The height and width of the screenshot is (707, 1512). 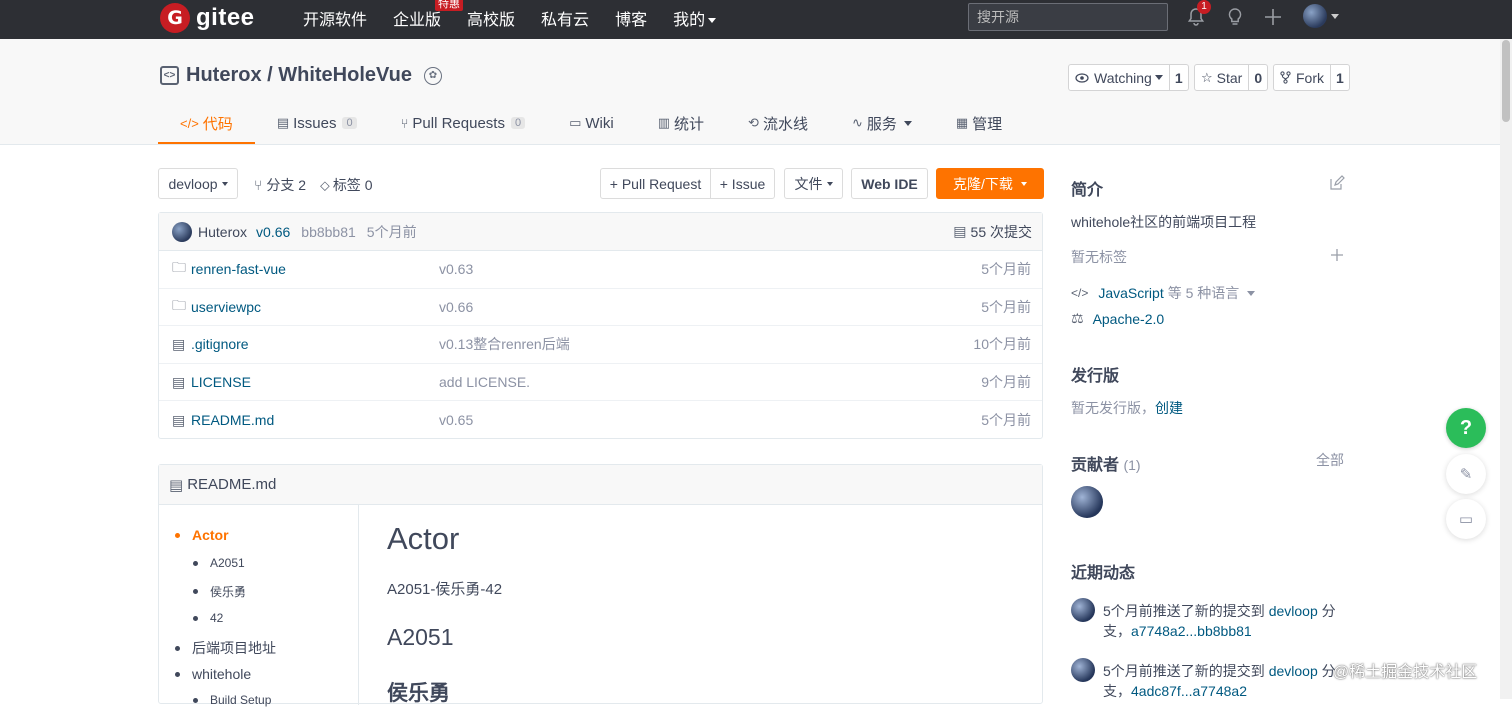 What do you see at coordinates (631, 18) in the screenshot?
I see `nav-item-blog: 博客` at bounding box center [631, 18].